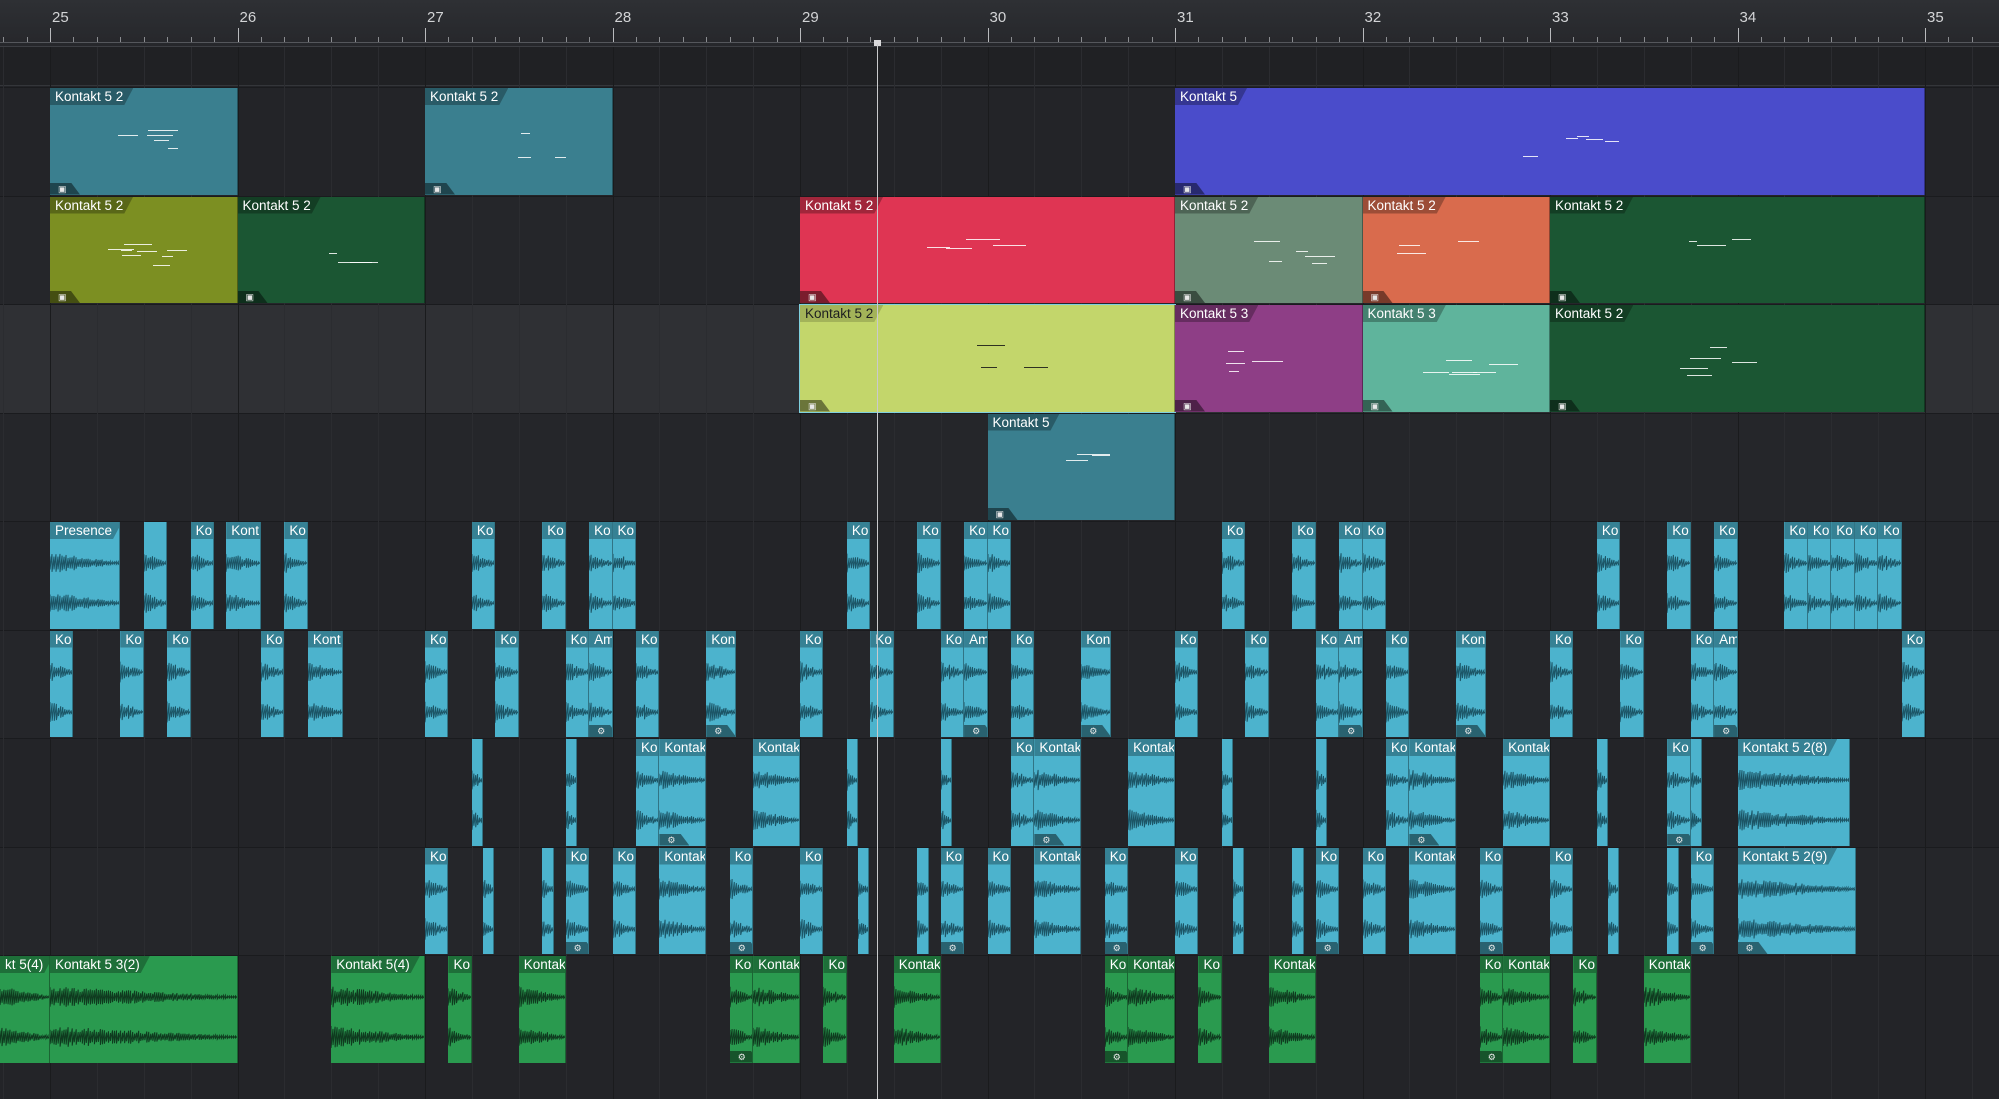  What do you see at coordinates (1796, 900) in the screenshot?
I see `audio-event: Kontakt 5 2(9) ⚙` at bounding box center [1796, 900].